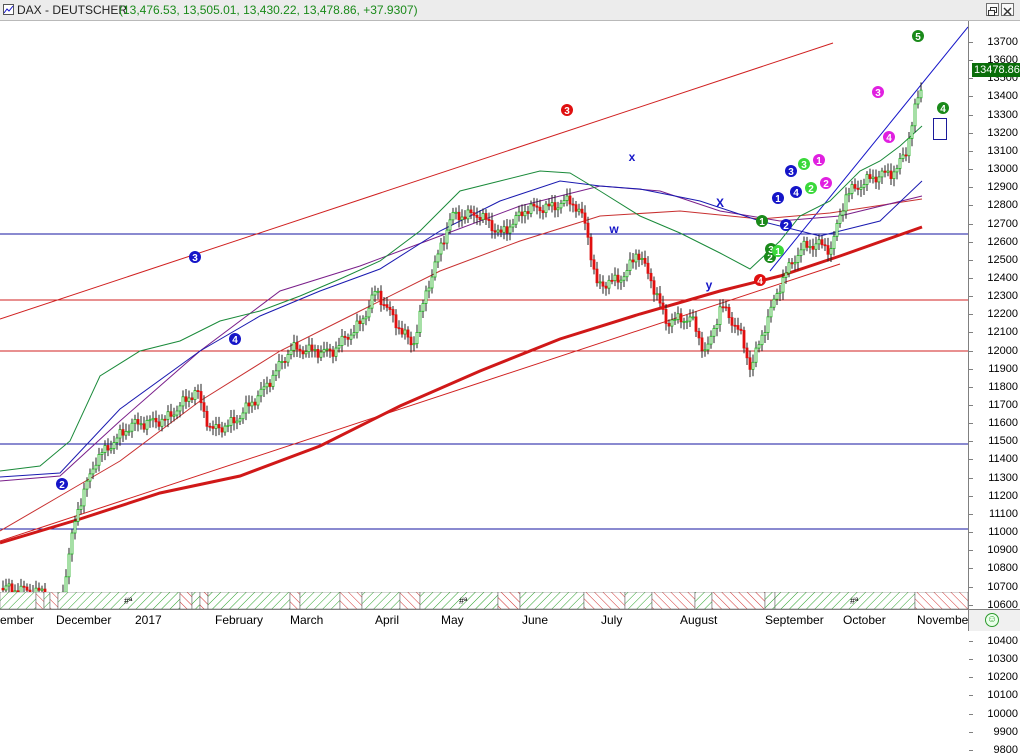 The width and height of the screenshot is (1020, 756). What do you see at coordinates (819, 161) in the screenshot?
I see `wave-label: 1` at bounding box center [819, 161].